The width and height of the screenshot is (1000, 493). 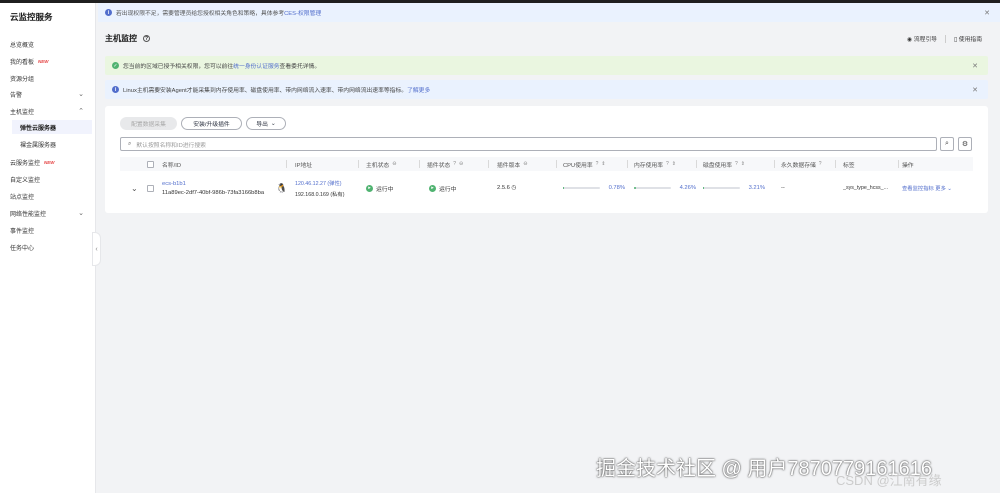 What do you see at coordinates (22, 231) in the screenshot?
I see `sidebar-item-label: 事件监控` at bounding box center [22, 231].